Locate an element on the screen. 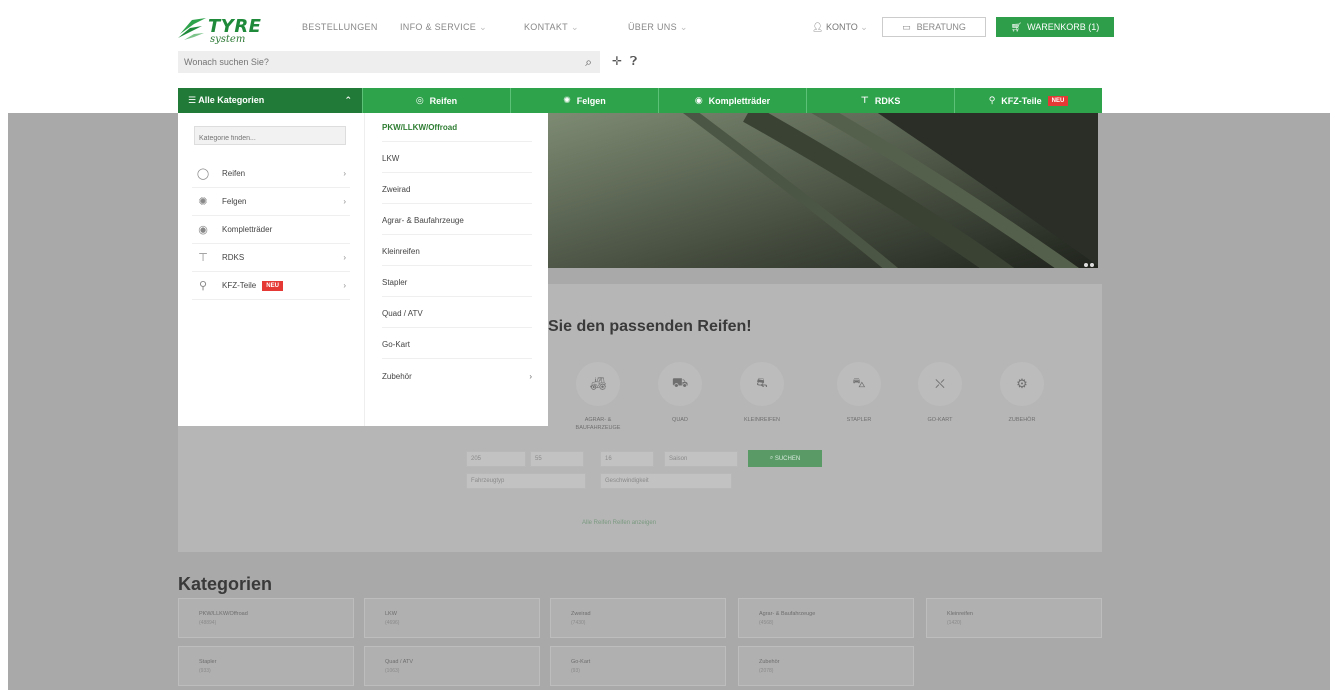  category-card: Kleinreifen (1420) is located at coordinates (1014, 618).